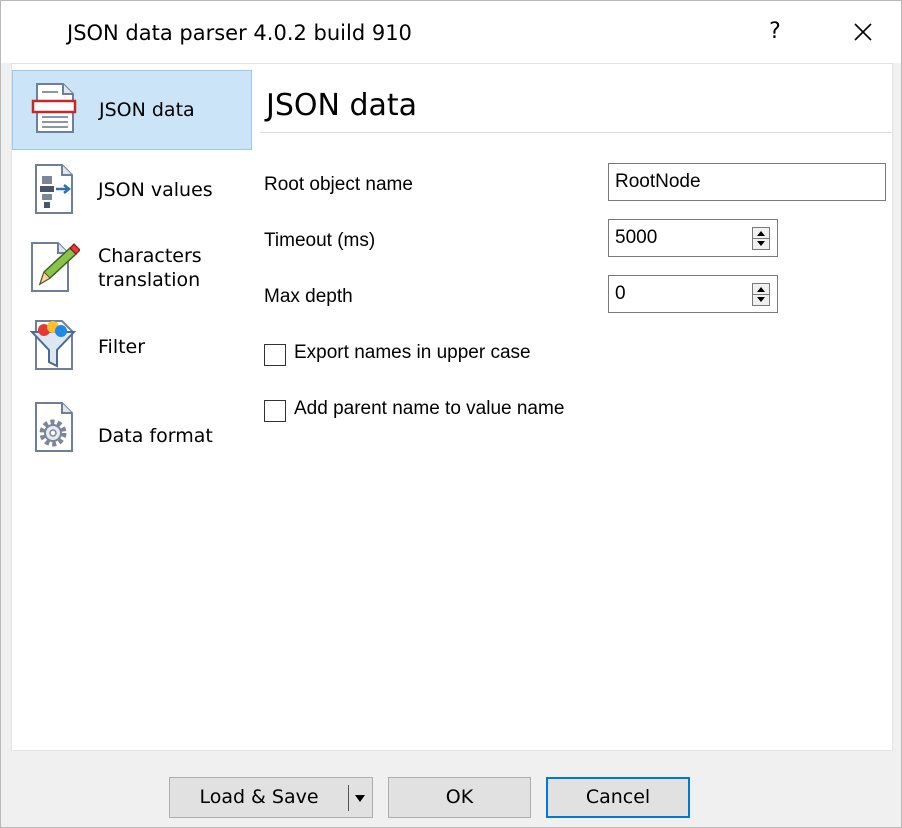 The height and width of the screenshot is (828, 902). Describe the element at coordinates (693, 238) in the screenshot. I see `timeout-stepper: 5000` at that location.